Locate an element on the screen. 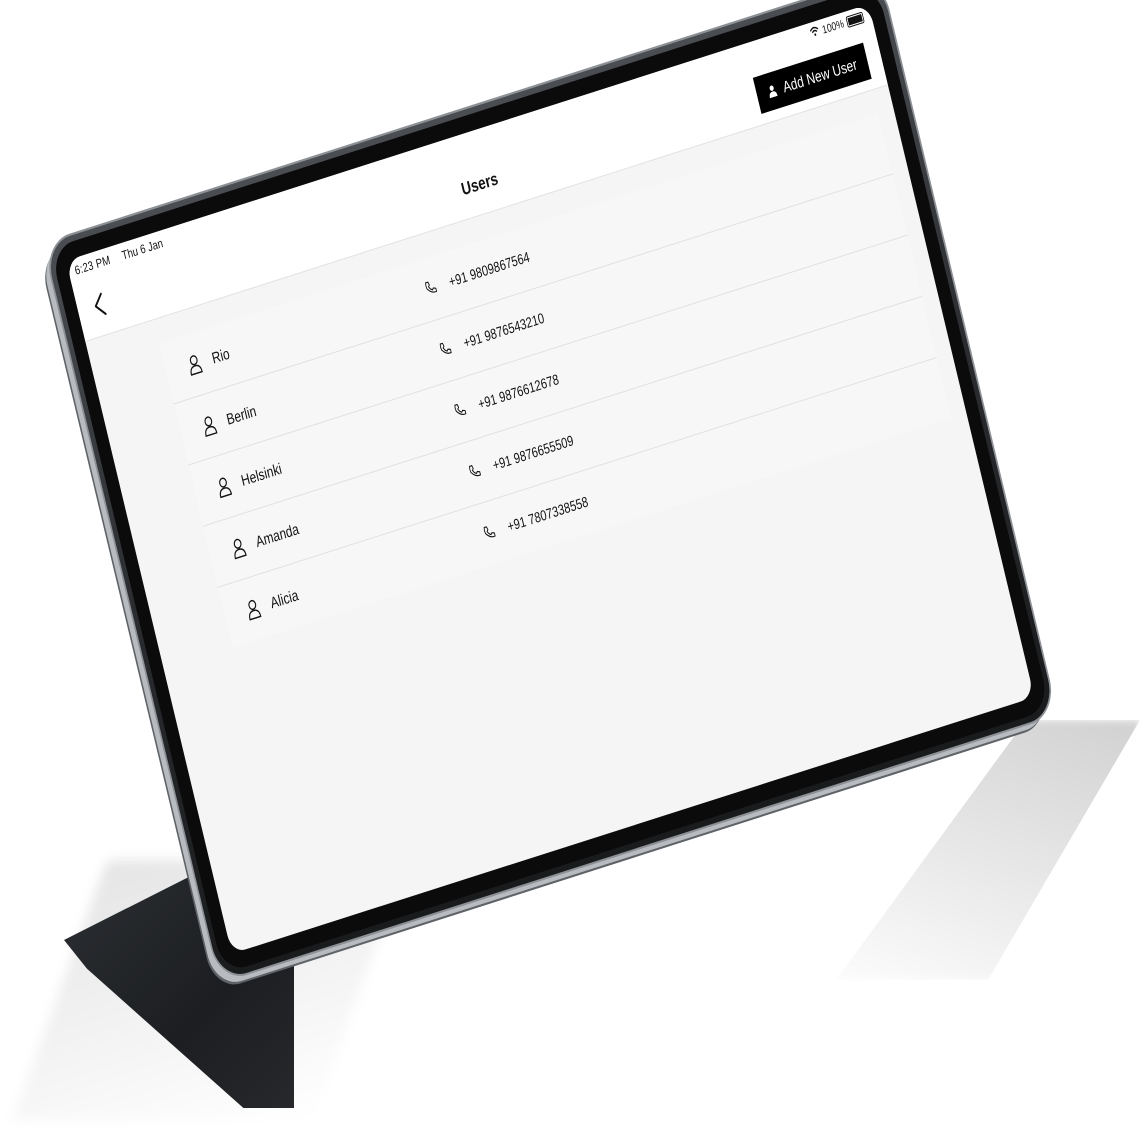 Image resolution: width=1144 pixels, height=1140 pixels. user-name: Amanda is located at coordinates (277, 536).